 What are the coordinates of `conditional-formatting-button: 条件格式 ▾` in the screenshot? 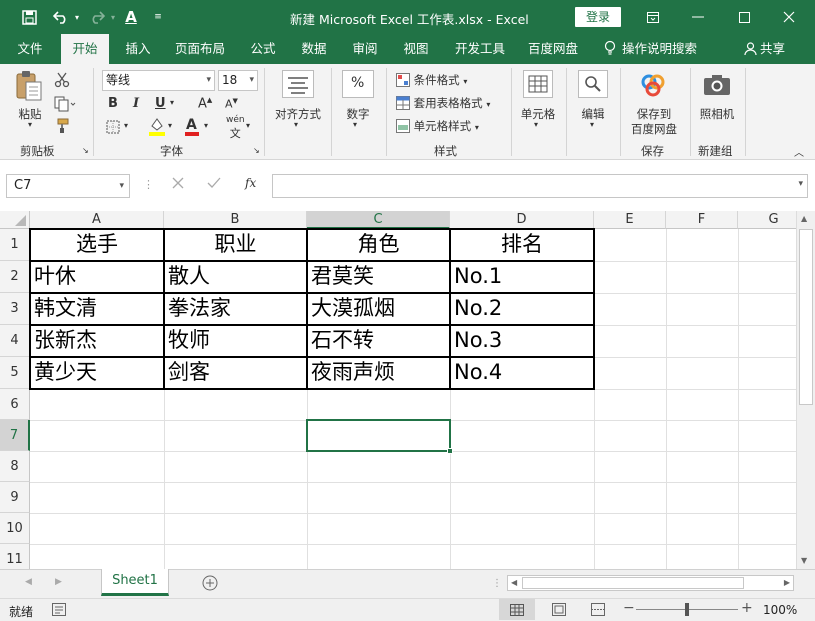 It's located at (431, 80).